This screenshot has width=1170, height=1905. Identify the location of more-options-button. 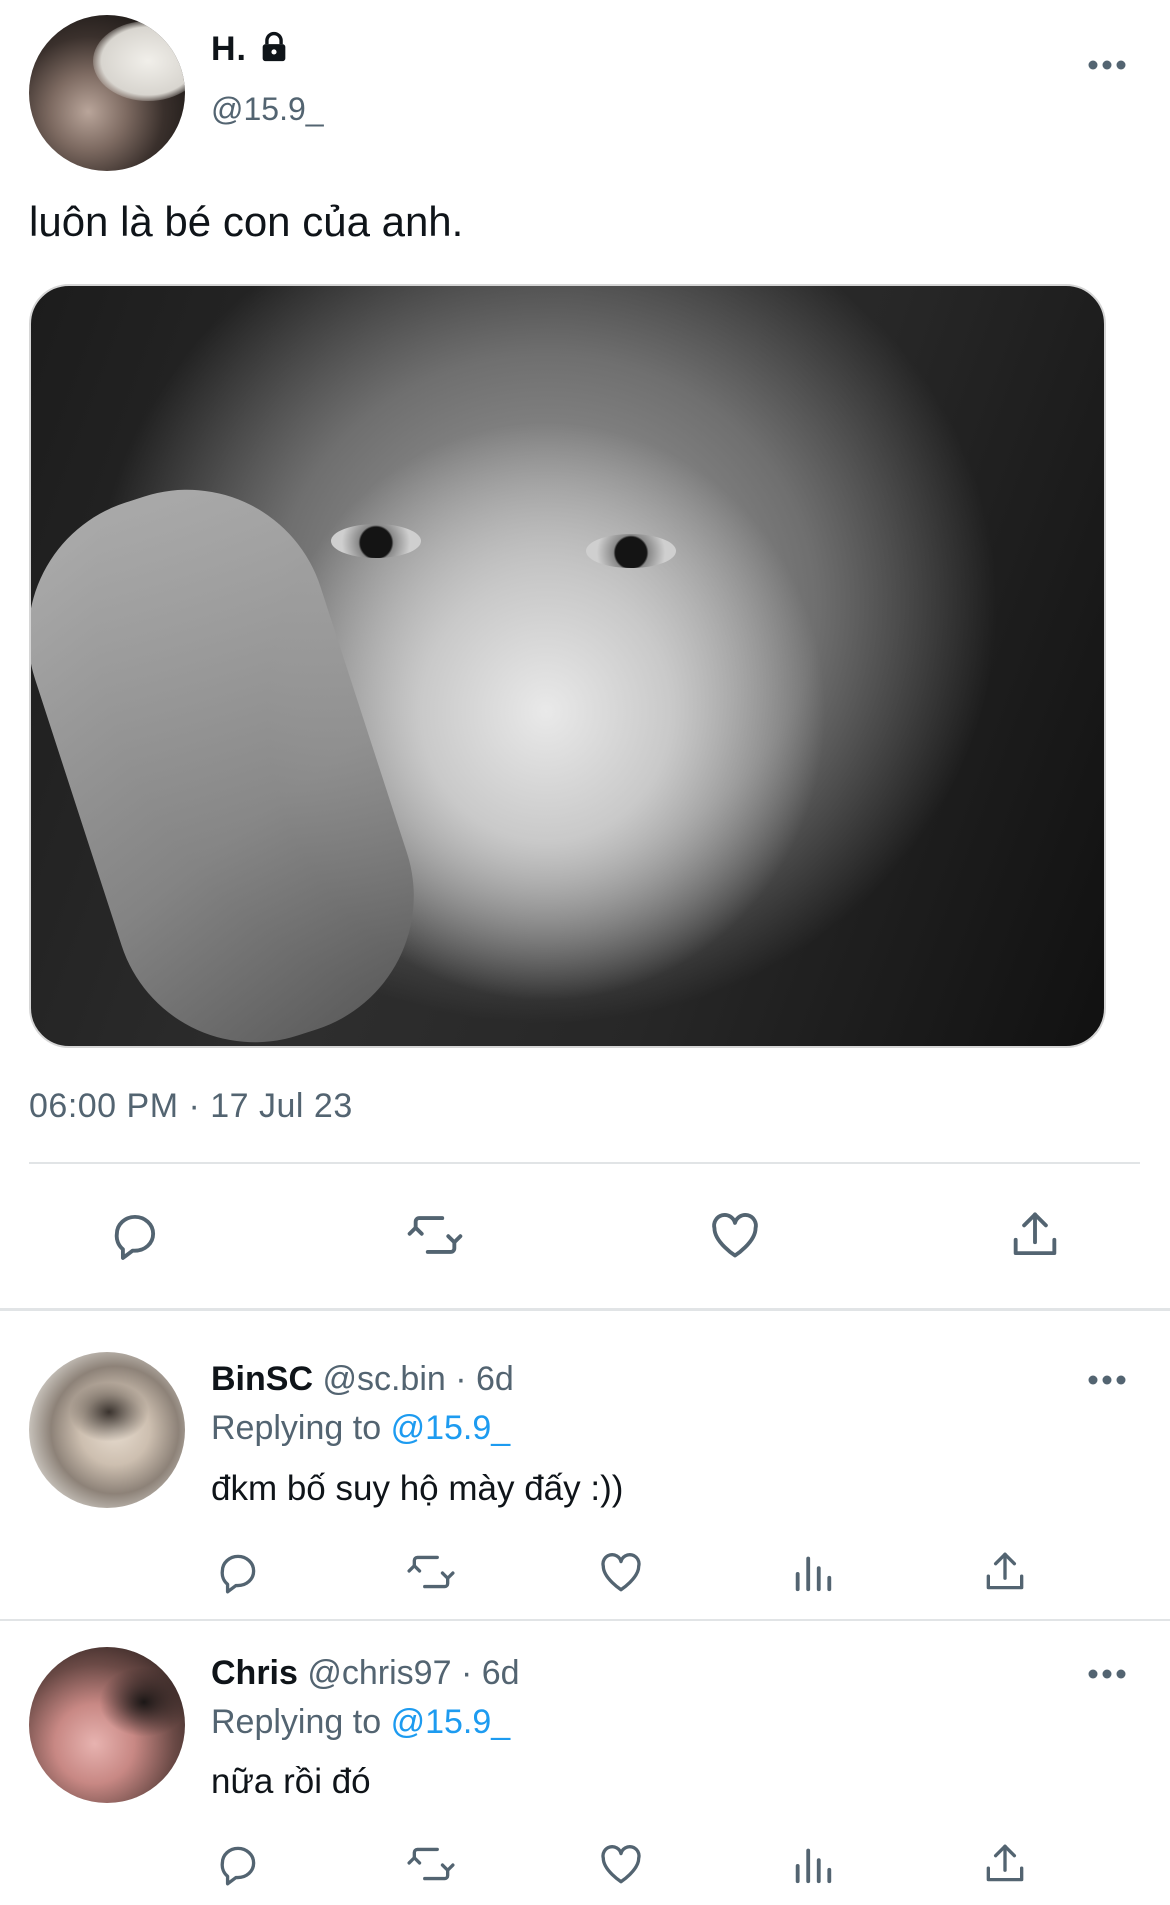
(1107, 65).